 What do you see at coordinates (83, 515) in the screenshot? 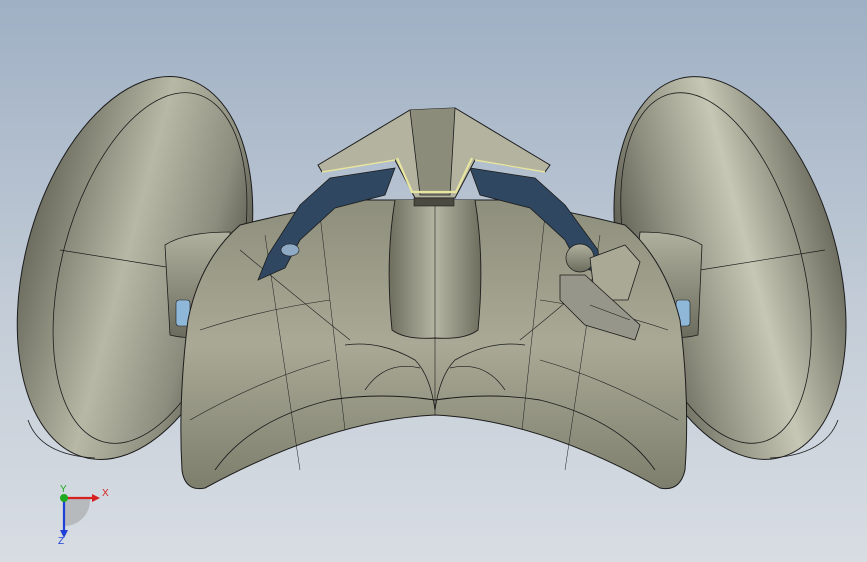
I see `orientation-triad: X Y Z` at bounding box center [83, 515].